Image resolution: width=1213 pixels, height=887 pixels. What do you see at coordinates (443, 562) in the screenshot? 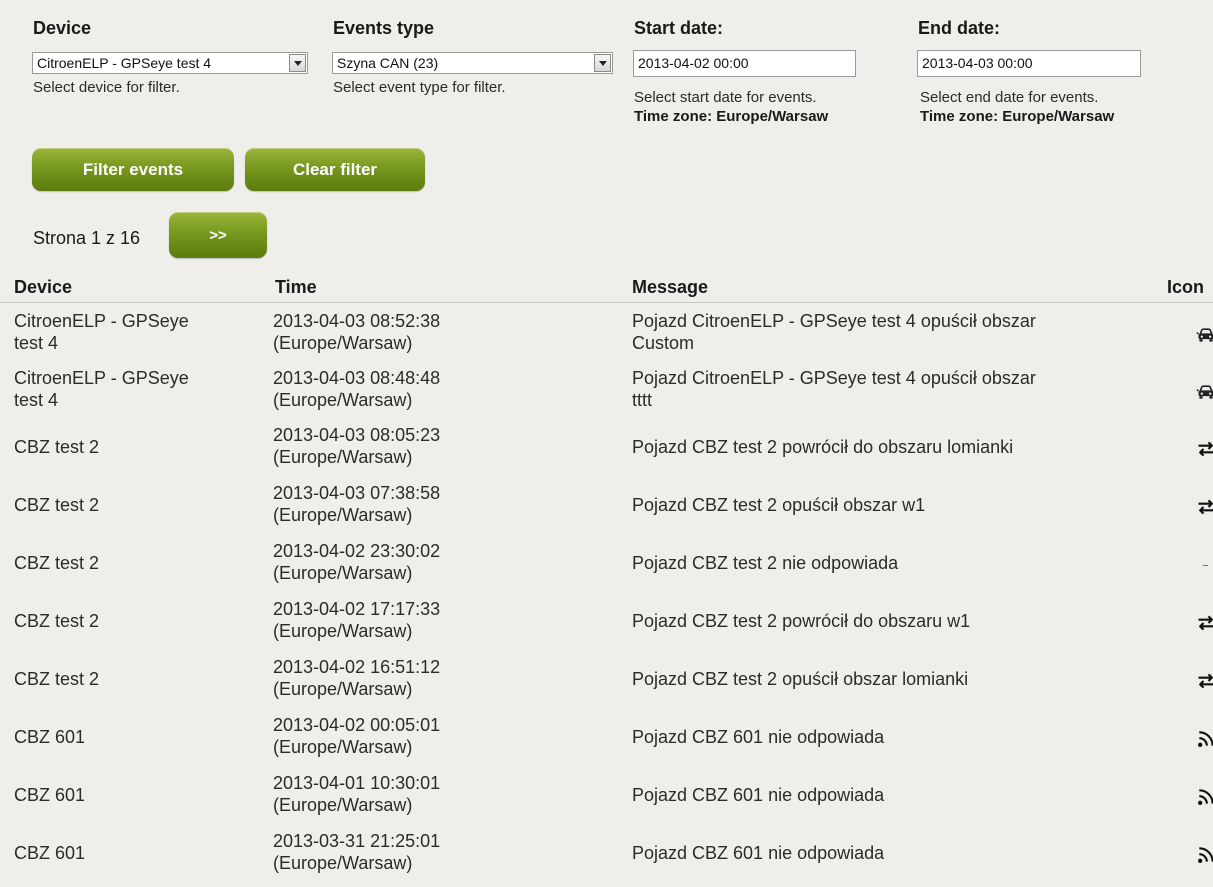
I see `time-cell: 2013-04-02 23:30:02 (Europe/Warsaw)` at bounding box center [443, 562].